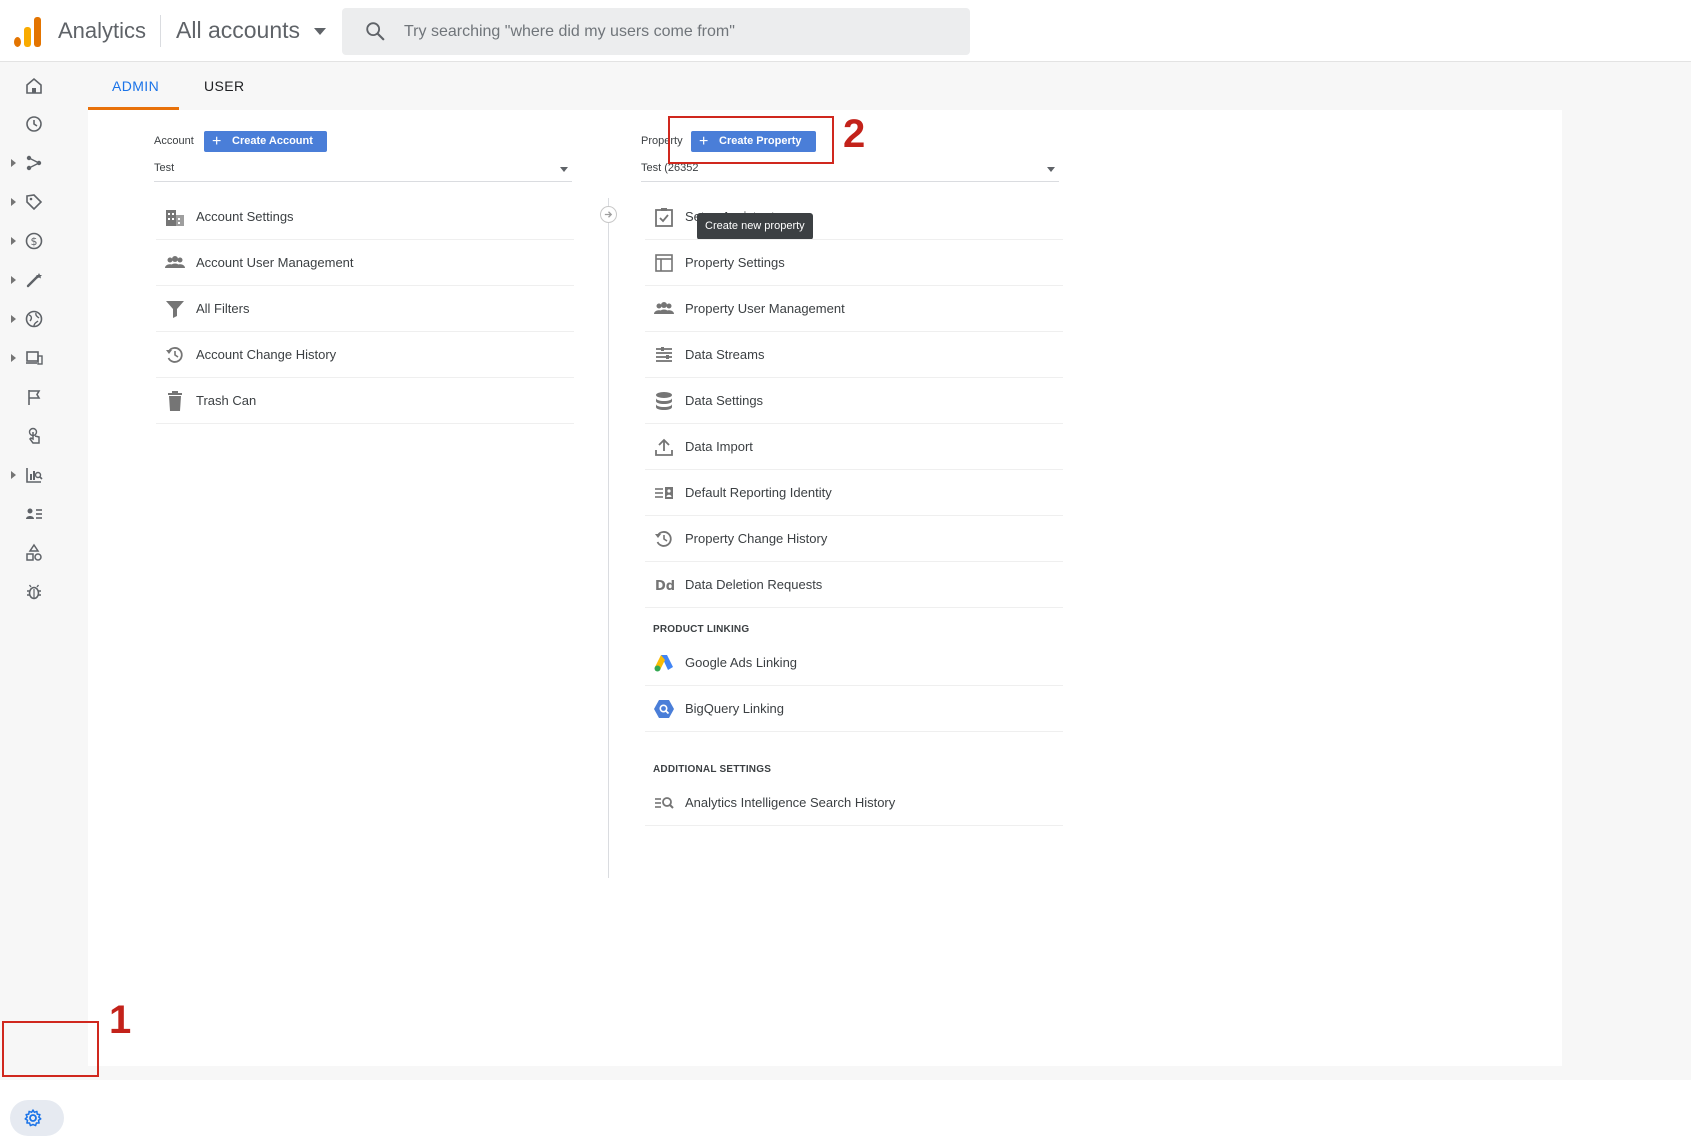 This screenshot has height=1136, width=1691. Describe the element at coordinates (34, 280) in the screenshot. I see `magic-wand-icon` at that location.